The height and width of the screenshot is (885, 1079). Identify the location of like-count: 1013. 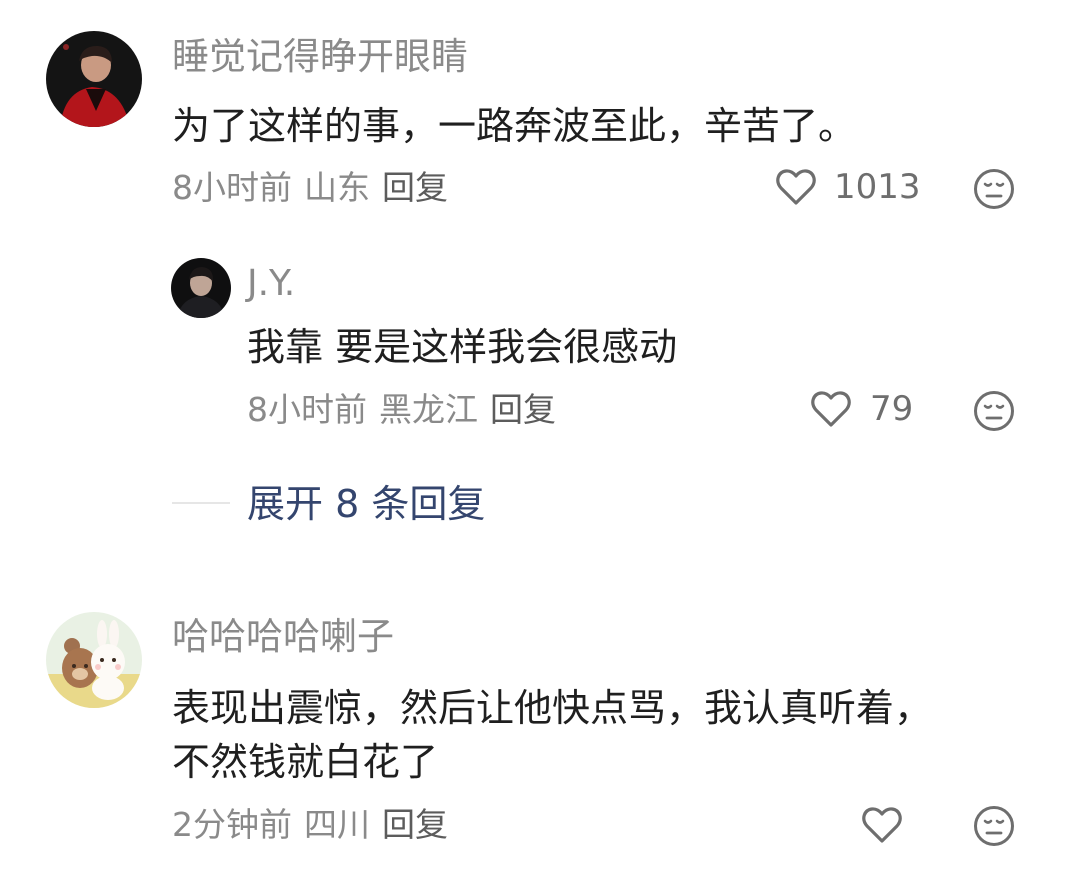
(877, 187).